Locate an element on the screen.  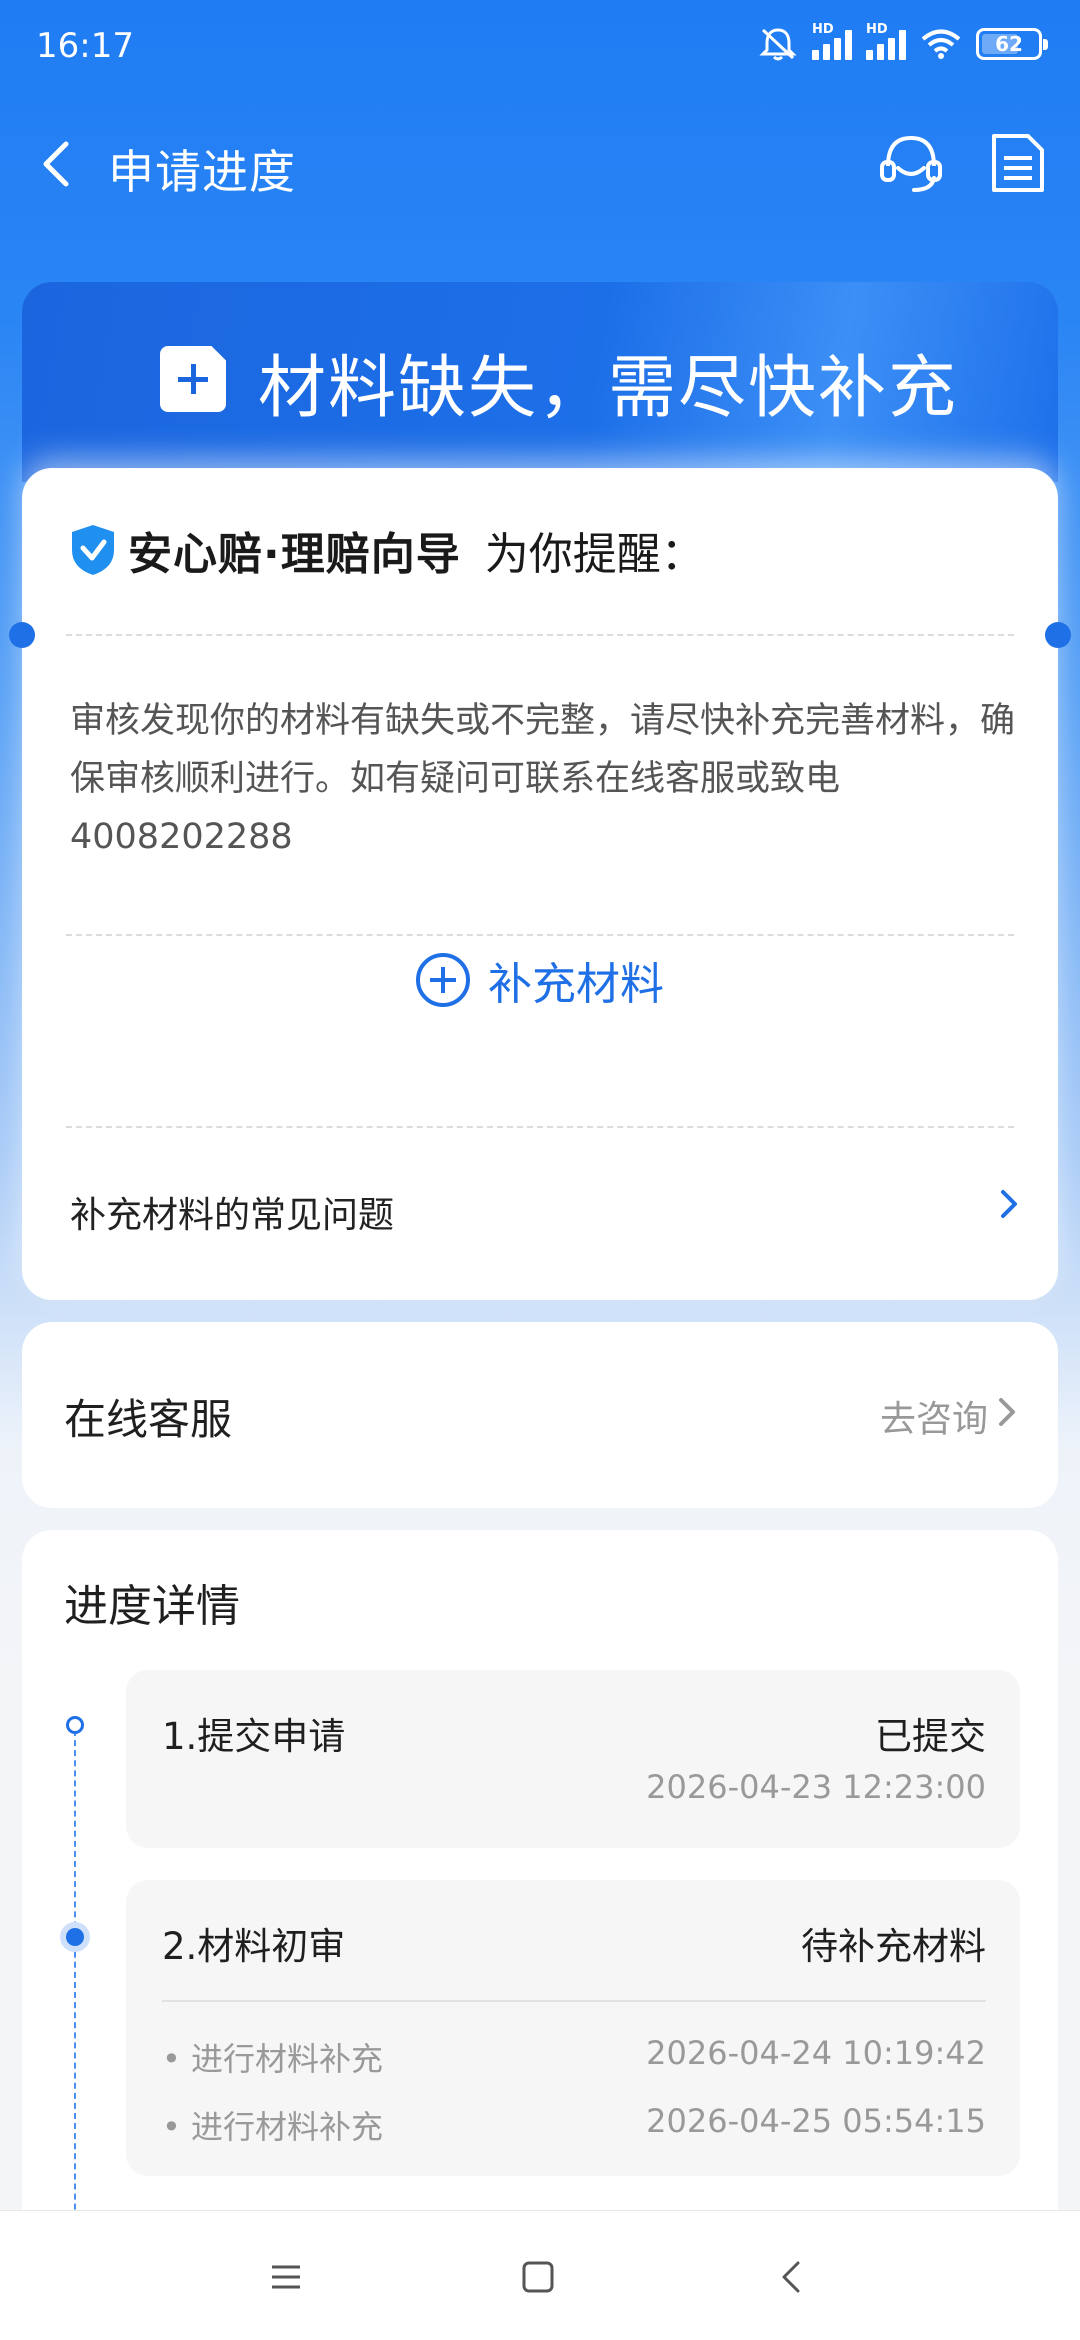
mute-bell-icon is located at coordinates (778, 44).